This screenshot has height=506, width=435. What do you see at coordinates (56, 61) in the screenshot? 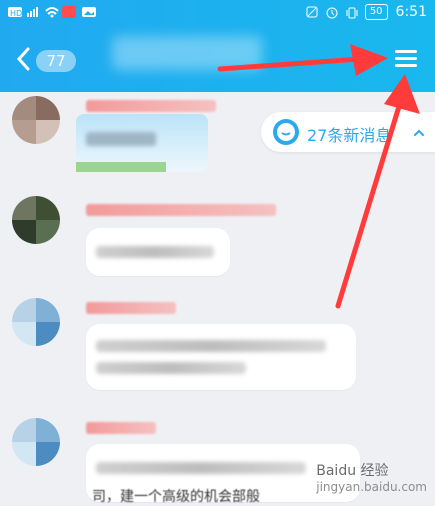
I see `unread-count-badge: 77` at bounding box center [56, 61].